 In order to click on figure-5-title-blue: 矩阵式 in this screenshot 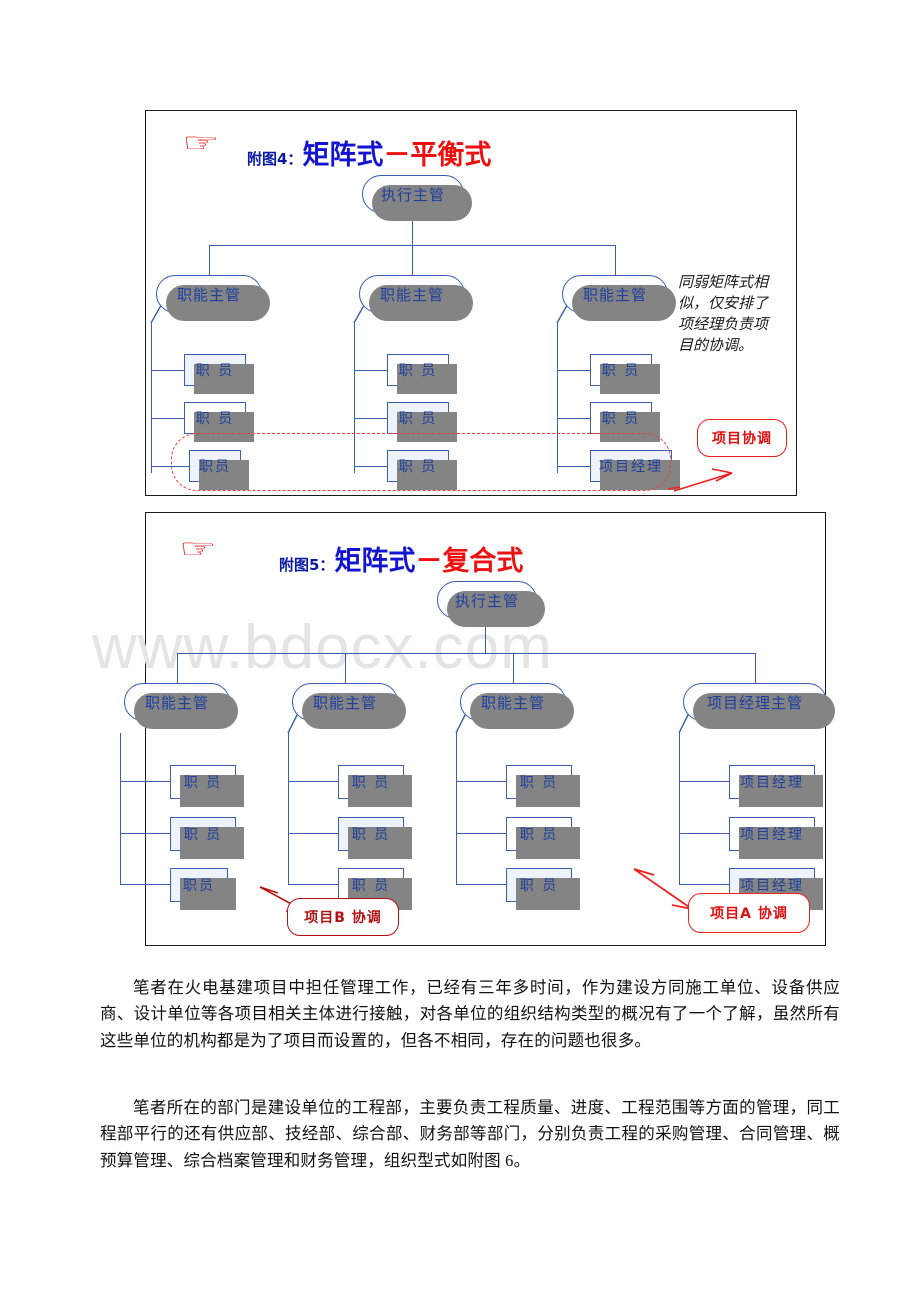, I will do `click(375, 561)`.